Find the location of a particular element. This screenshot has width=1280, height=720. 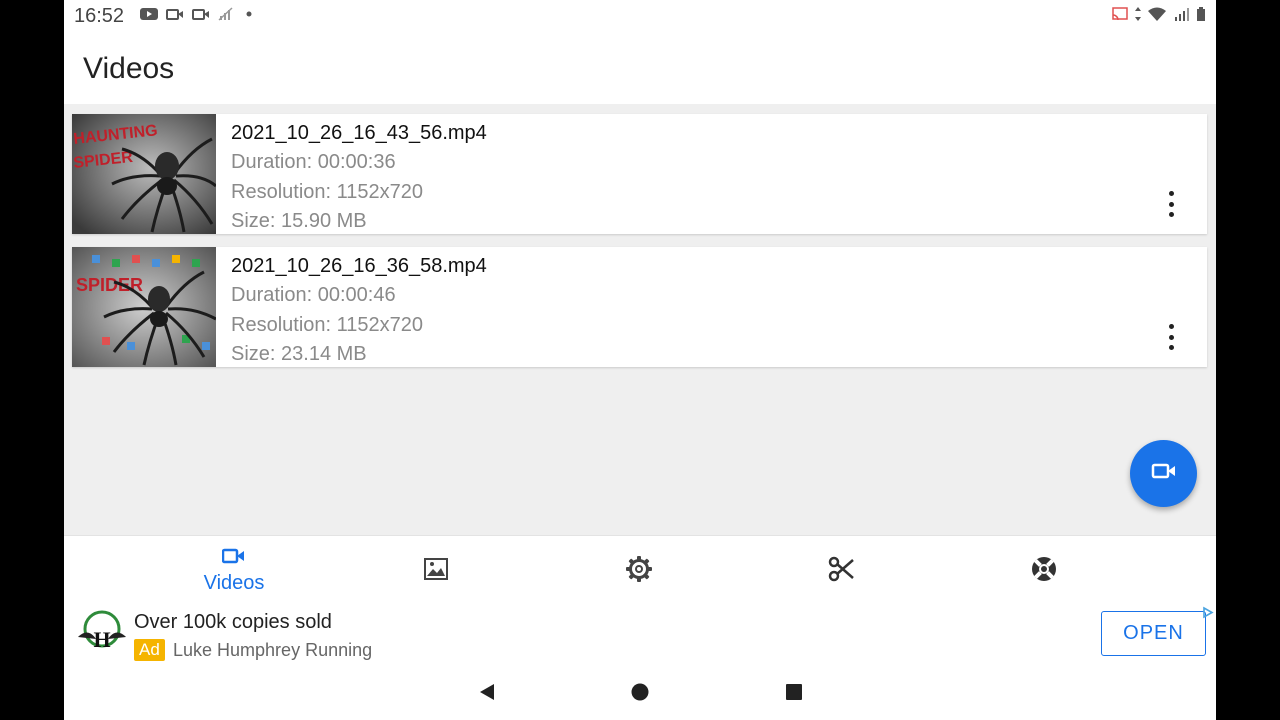

bottom-navigation: Videos is located at coordinates (640, 570).